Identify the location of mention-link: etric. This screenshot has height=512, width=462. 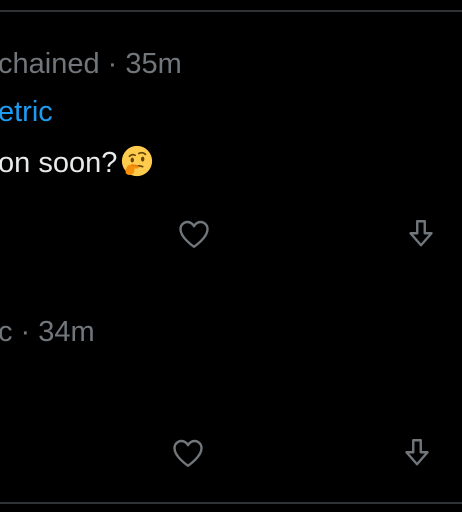
(26, 112).